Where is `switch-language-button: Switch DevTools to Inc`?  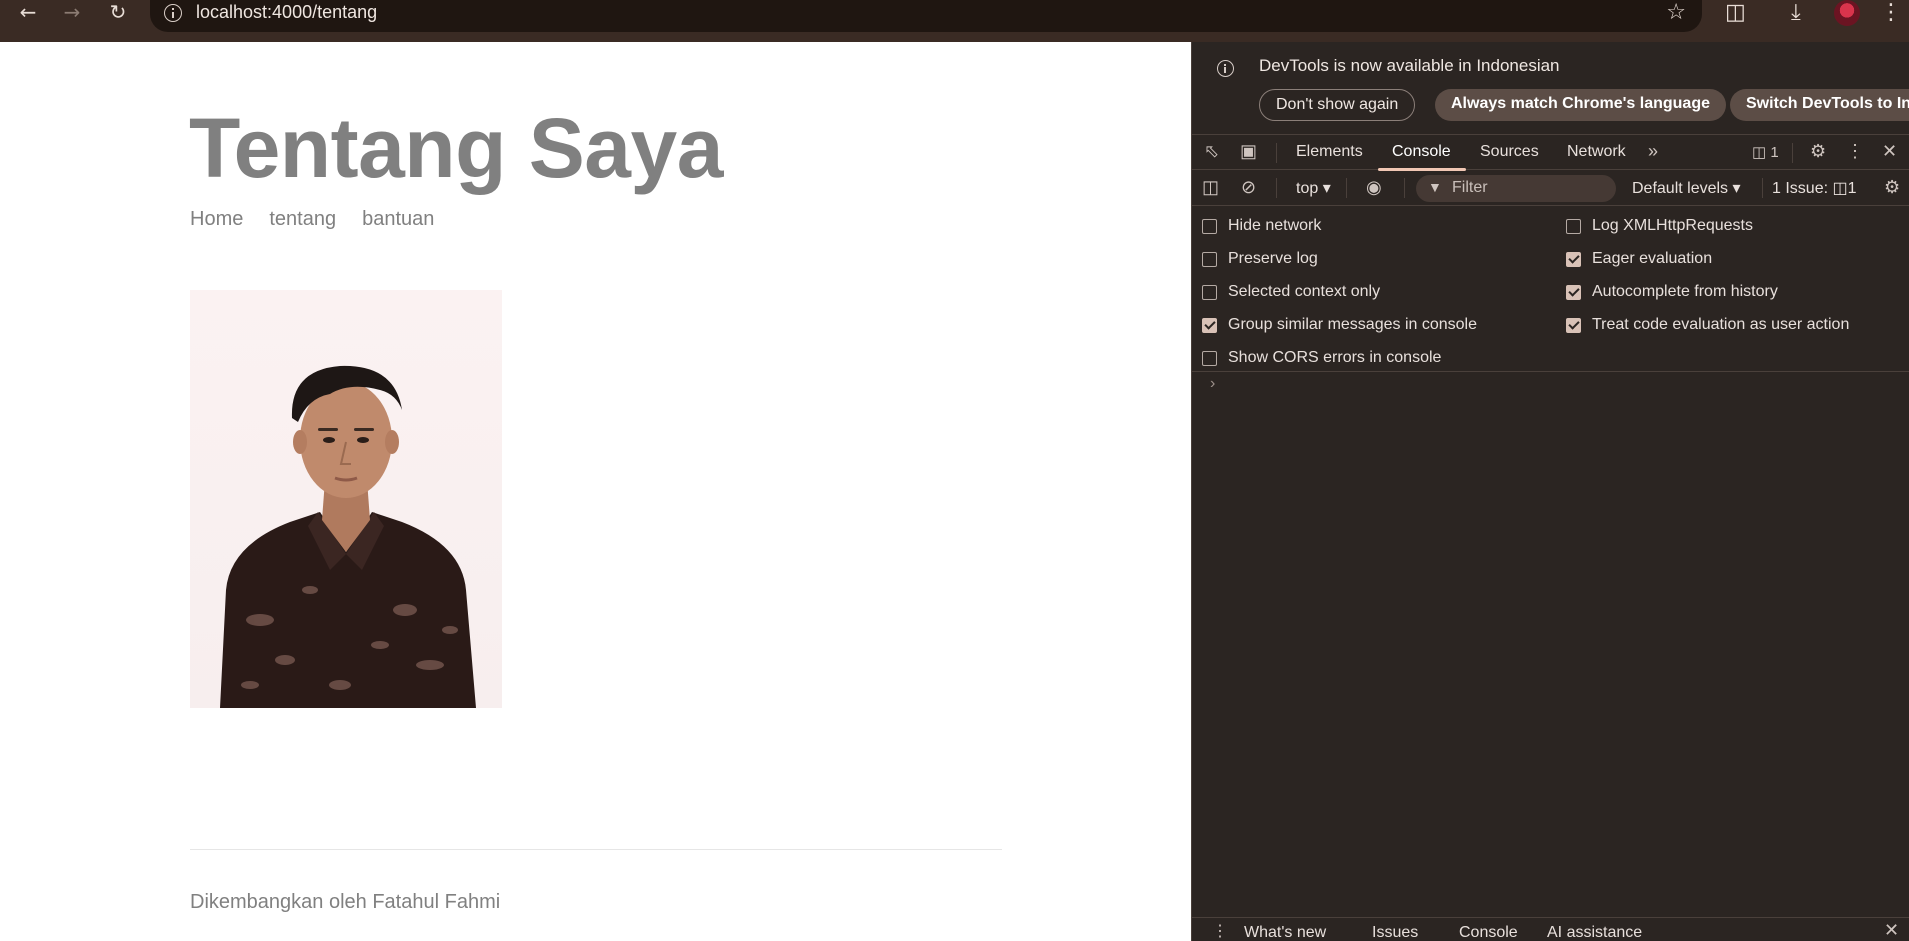 switch-language-button: Switch DevTools to Inc is located at coordinates (1819, 105).